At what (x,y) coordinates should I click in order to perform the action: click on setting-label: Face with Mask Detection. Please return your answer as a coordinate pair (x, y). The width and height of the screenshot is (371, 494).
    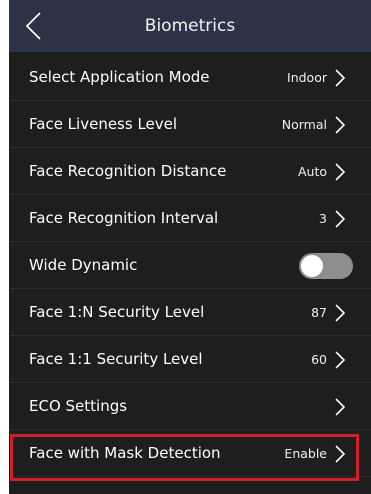
    Looking at the image, I should click on (125, 453).